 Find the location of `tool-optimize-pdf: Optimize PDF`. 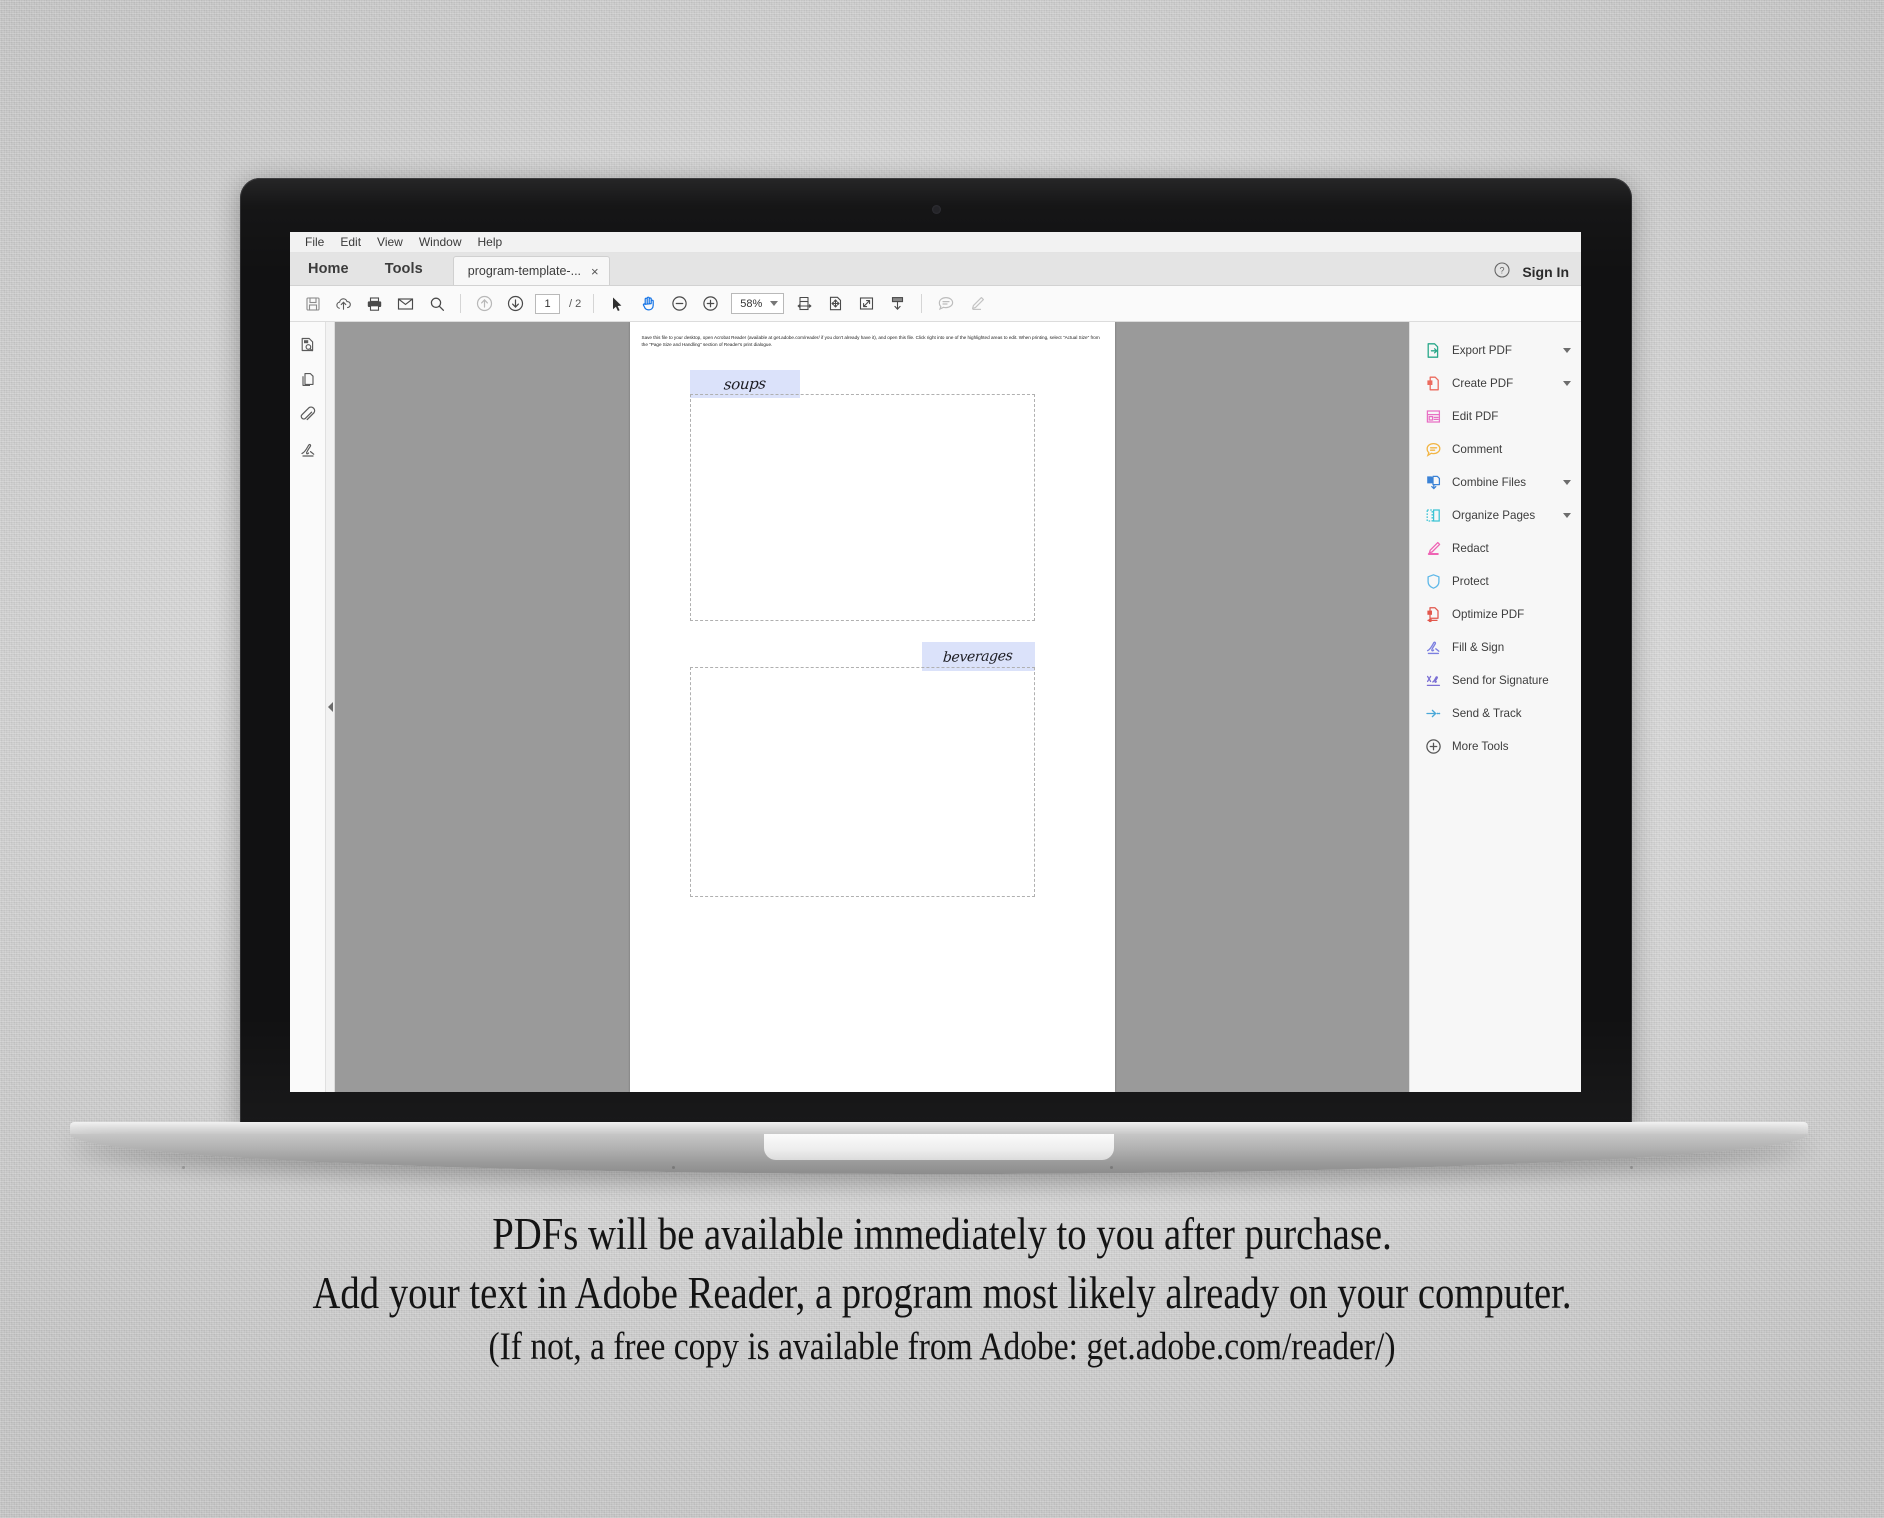

tool-optimize-pdf: Optimize PDF is located at coordinates (1495, 614).